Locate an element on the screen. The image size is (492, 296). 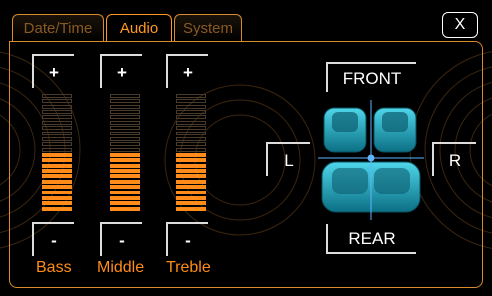
treble-plus-button: + is located at coordinates (187, 71).